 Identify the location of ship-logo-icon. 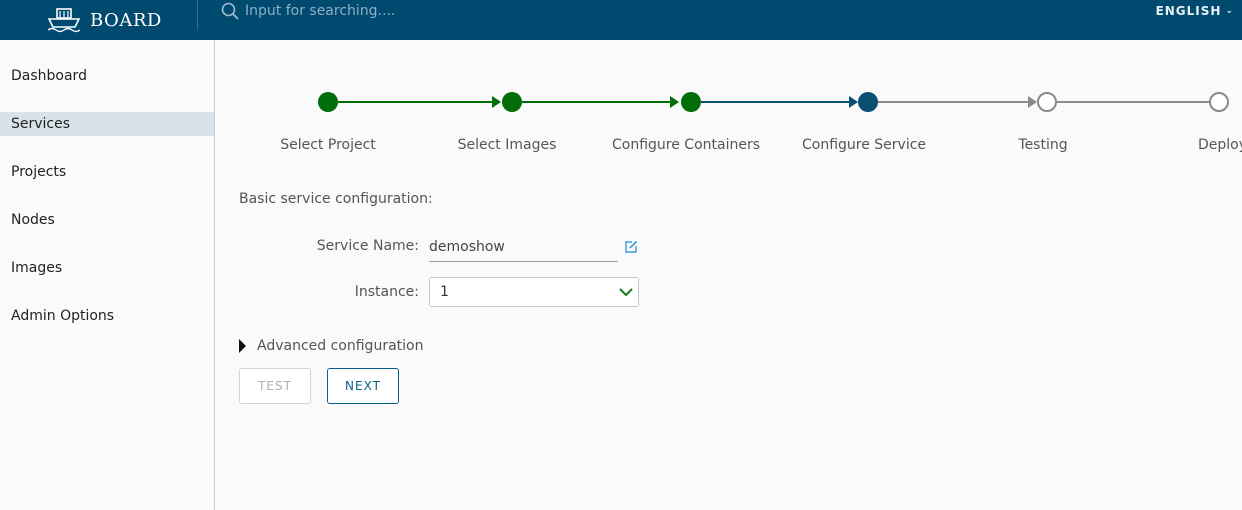
(64, 20).